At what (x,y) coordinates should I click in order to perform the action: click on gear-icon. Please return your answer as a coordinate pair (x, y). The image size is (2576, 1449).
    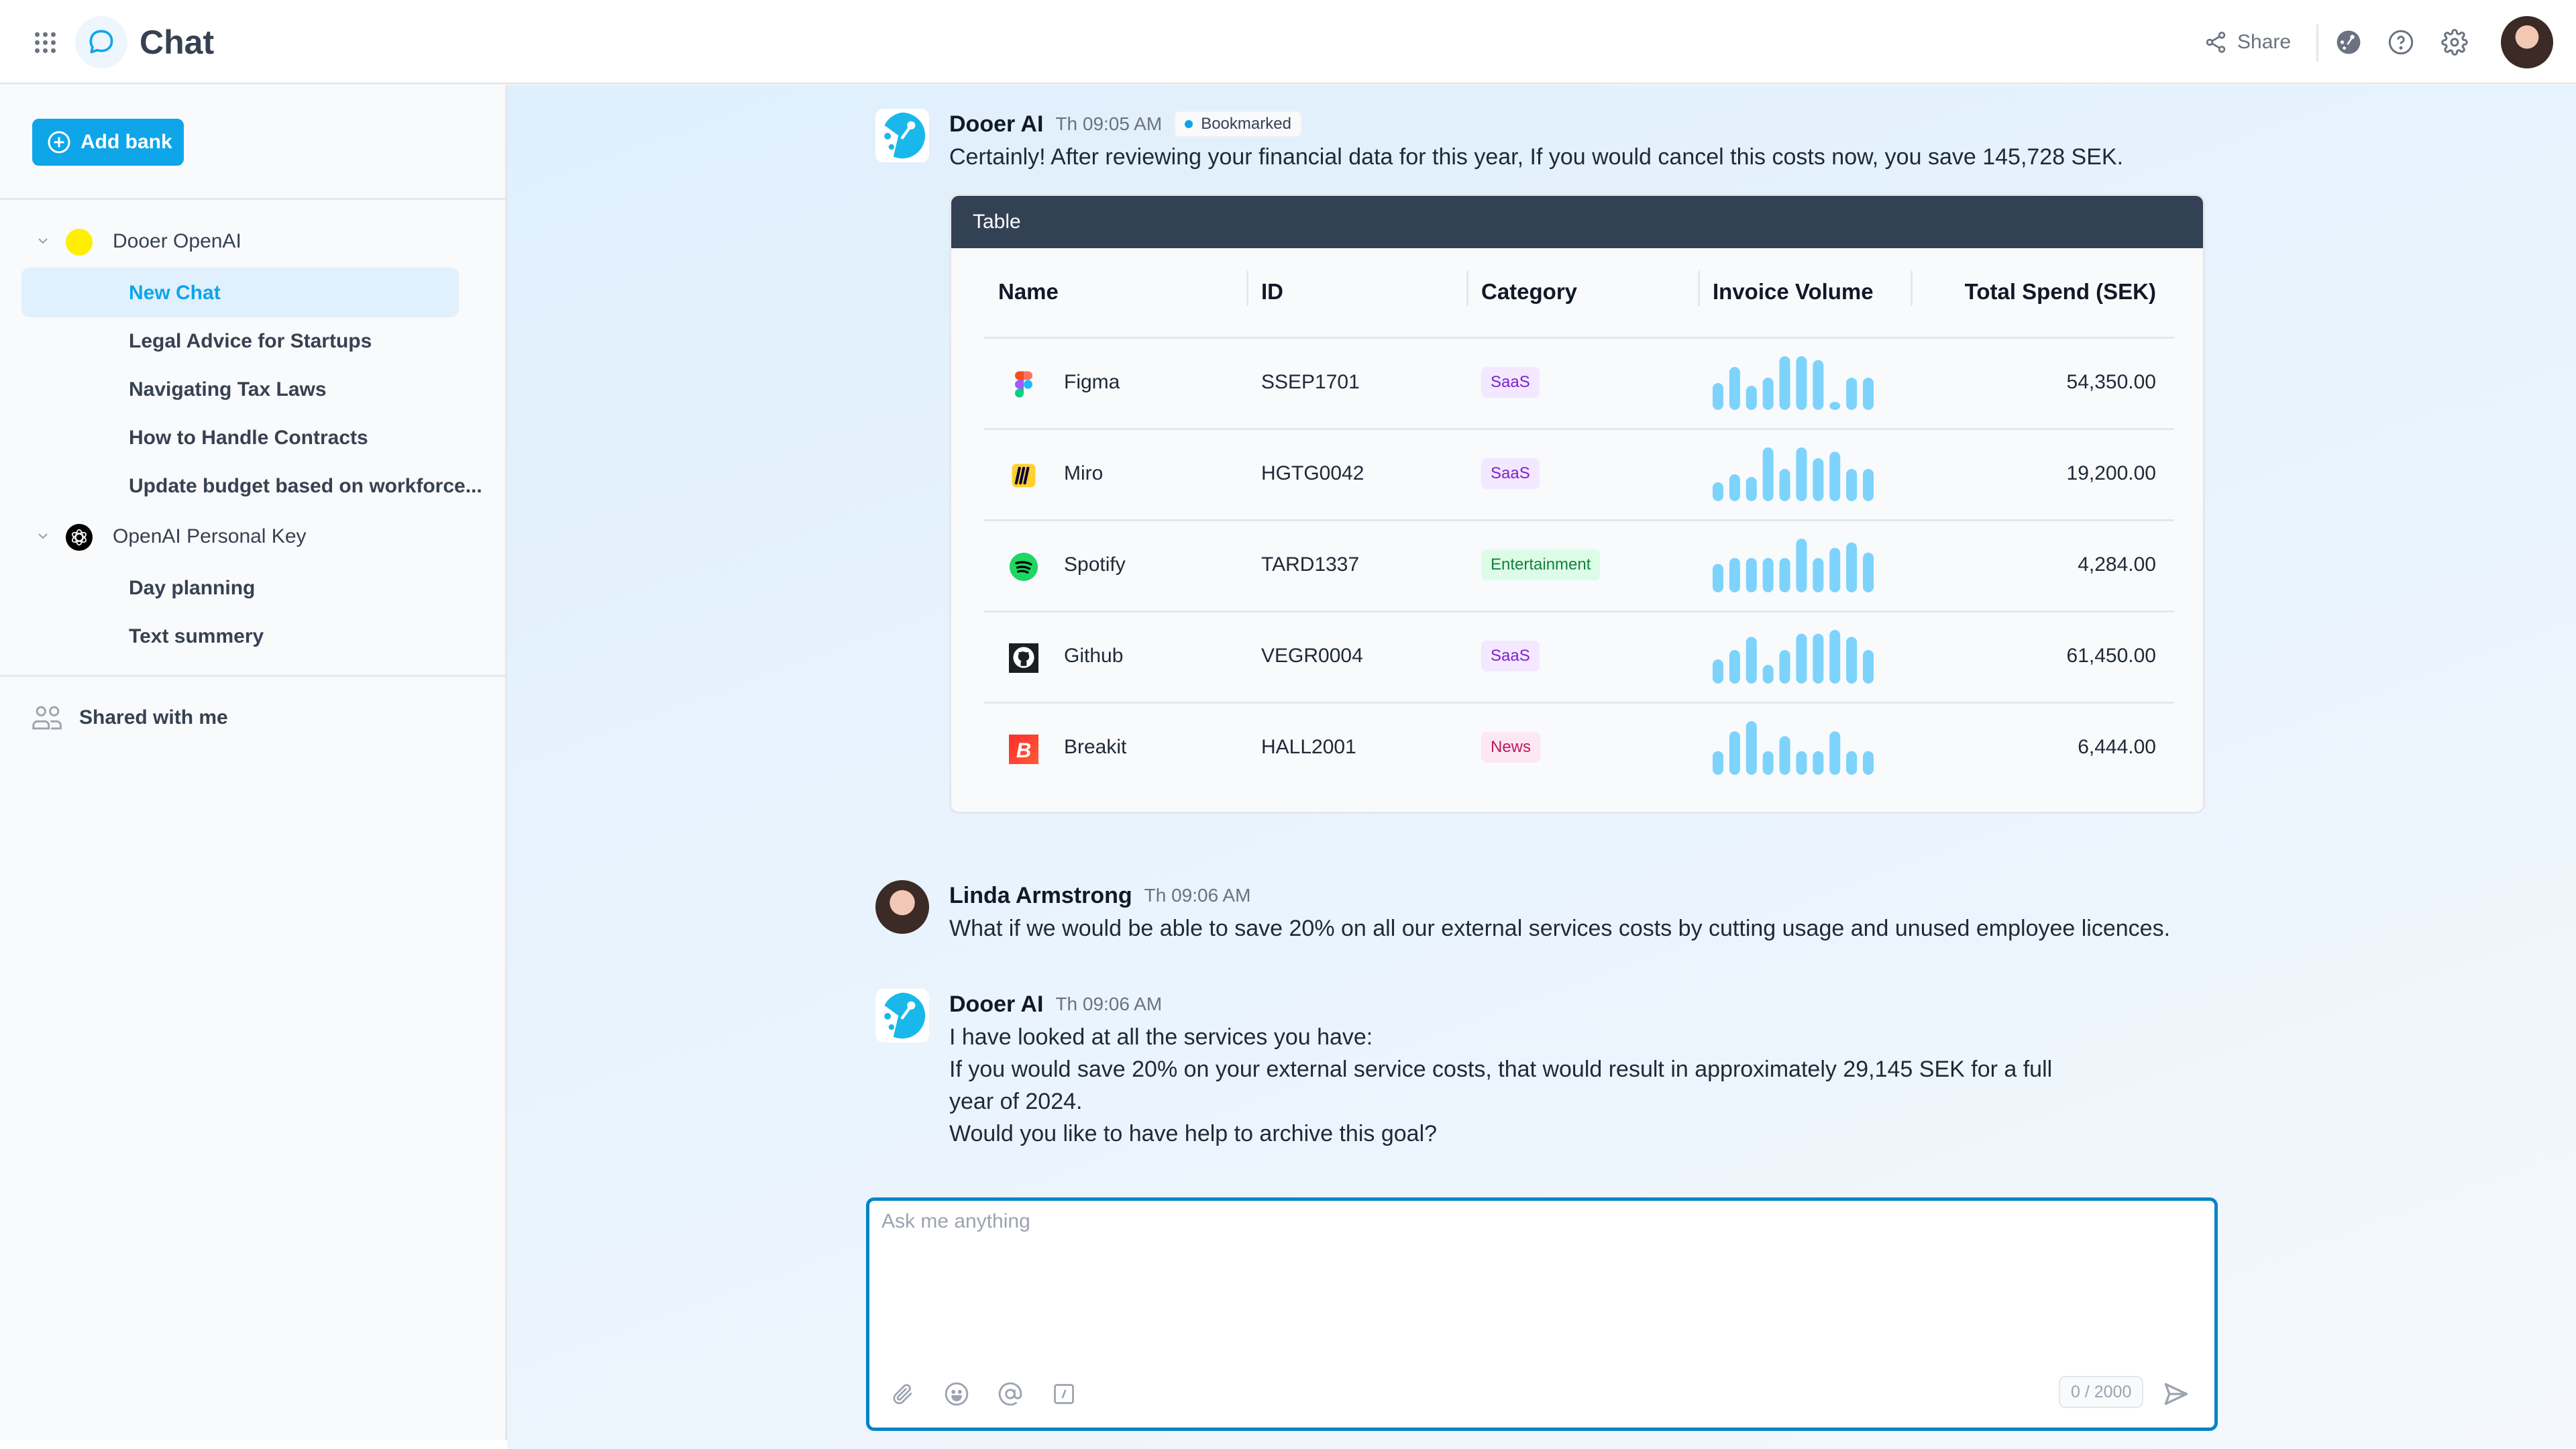
    Looking at the image, I should click on (2454, 42).